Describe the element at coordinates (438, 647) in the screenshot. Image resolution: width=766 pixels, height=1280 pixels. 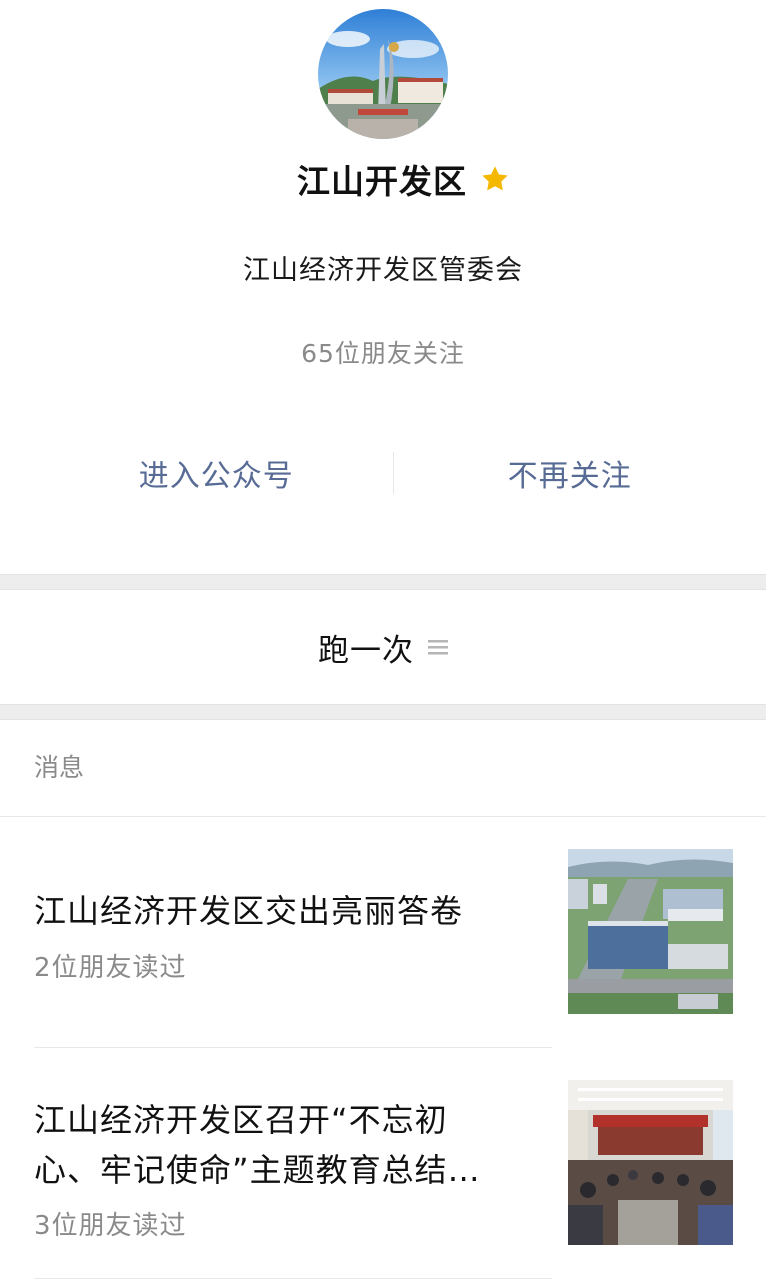
I see `menu-lines-icon` at that location.